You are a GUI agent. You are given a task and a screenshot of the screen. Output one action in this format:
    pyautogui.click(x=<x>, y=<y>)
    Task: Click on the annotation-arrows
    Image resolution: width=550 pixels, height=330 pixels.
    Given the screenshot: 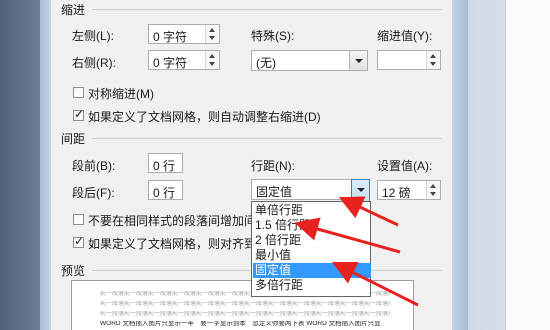 What is the action you would take?
    pyautogui.click(x=356, y=251)
    